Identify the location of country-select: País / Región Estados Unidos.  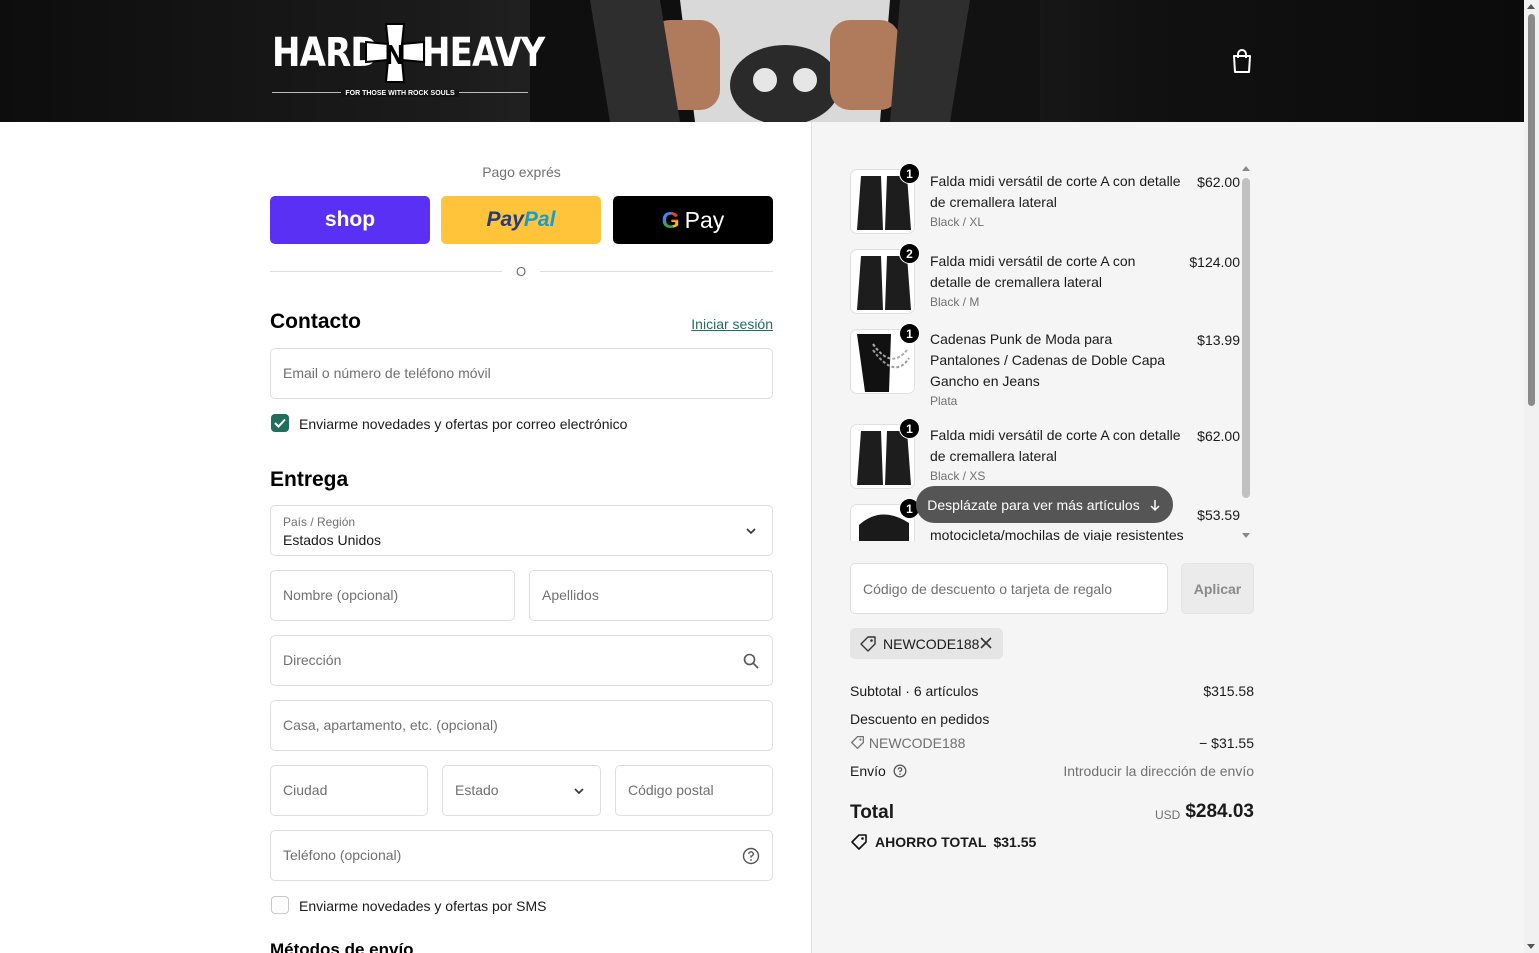
(521, 530).